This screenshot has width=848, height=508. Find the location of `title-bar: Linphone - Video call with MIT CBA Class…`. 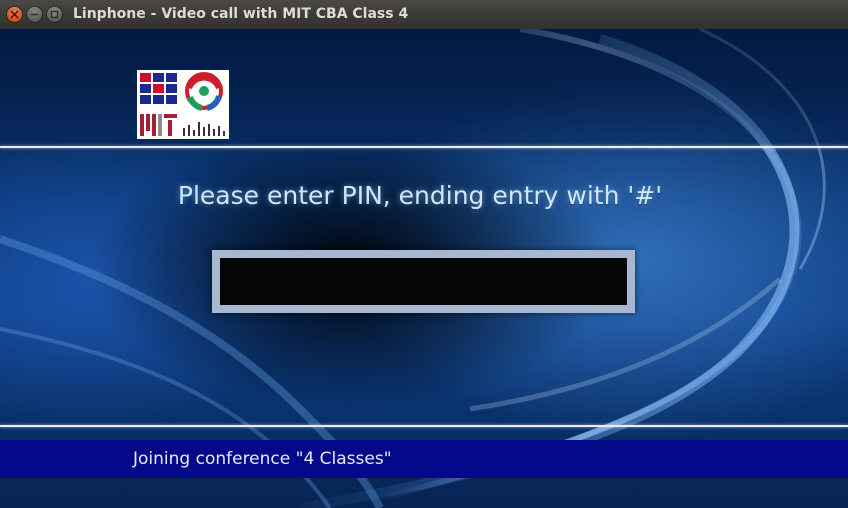

title-bar: Linphone - Video call with MIT CBA Class… is located at coordinates (424, 15).